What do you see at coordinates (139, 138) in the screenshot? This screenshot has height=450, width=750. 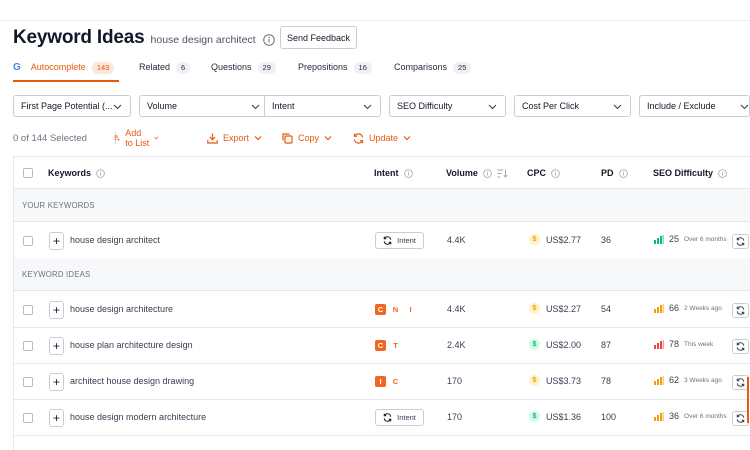 I see `add-to-list-button: Add to List` at bounding box center [139, 138].